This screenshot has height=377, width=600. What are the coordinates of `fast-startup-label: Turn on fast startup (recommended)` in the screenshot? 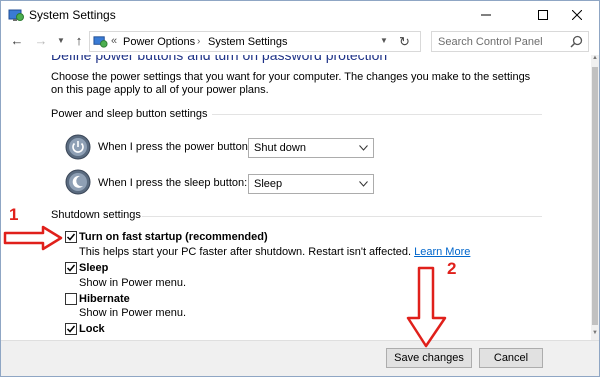 It's located at (173, 237).